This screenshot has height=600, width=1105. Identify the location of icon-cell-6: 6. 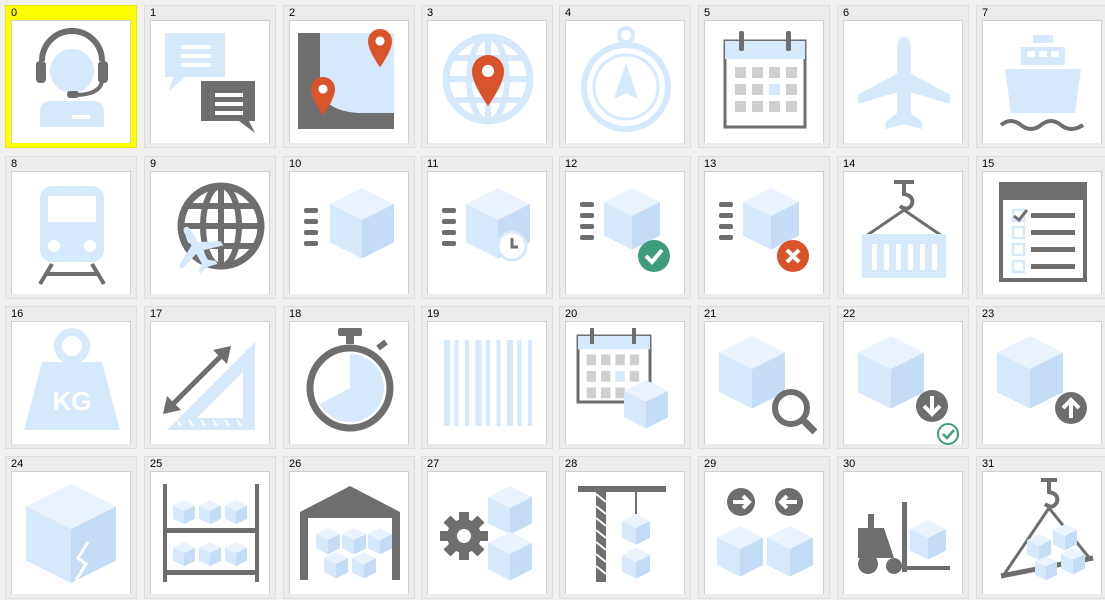
(903, 76).